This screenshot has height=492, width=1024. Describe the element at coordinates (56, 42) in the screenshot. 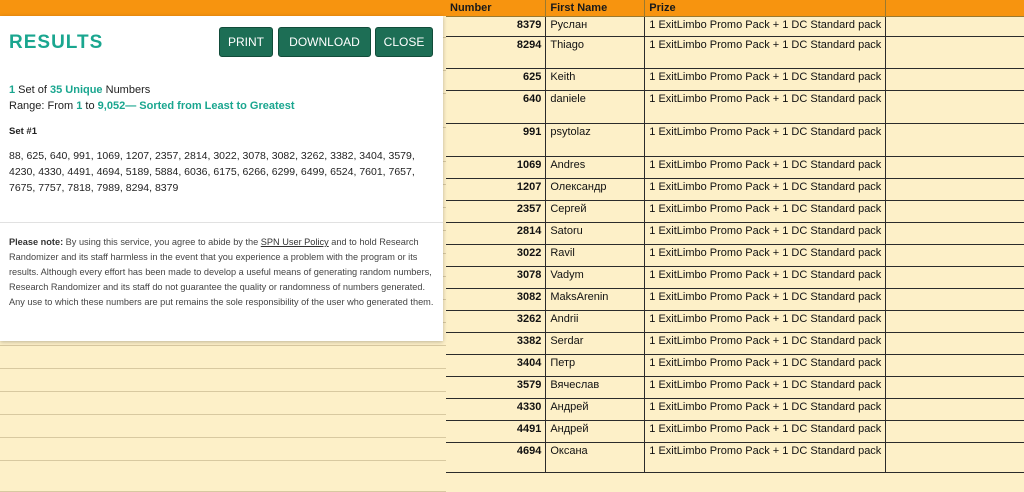

I see `dialog-title: RESULTS` at that location.